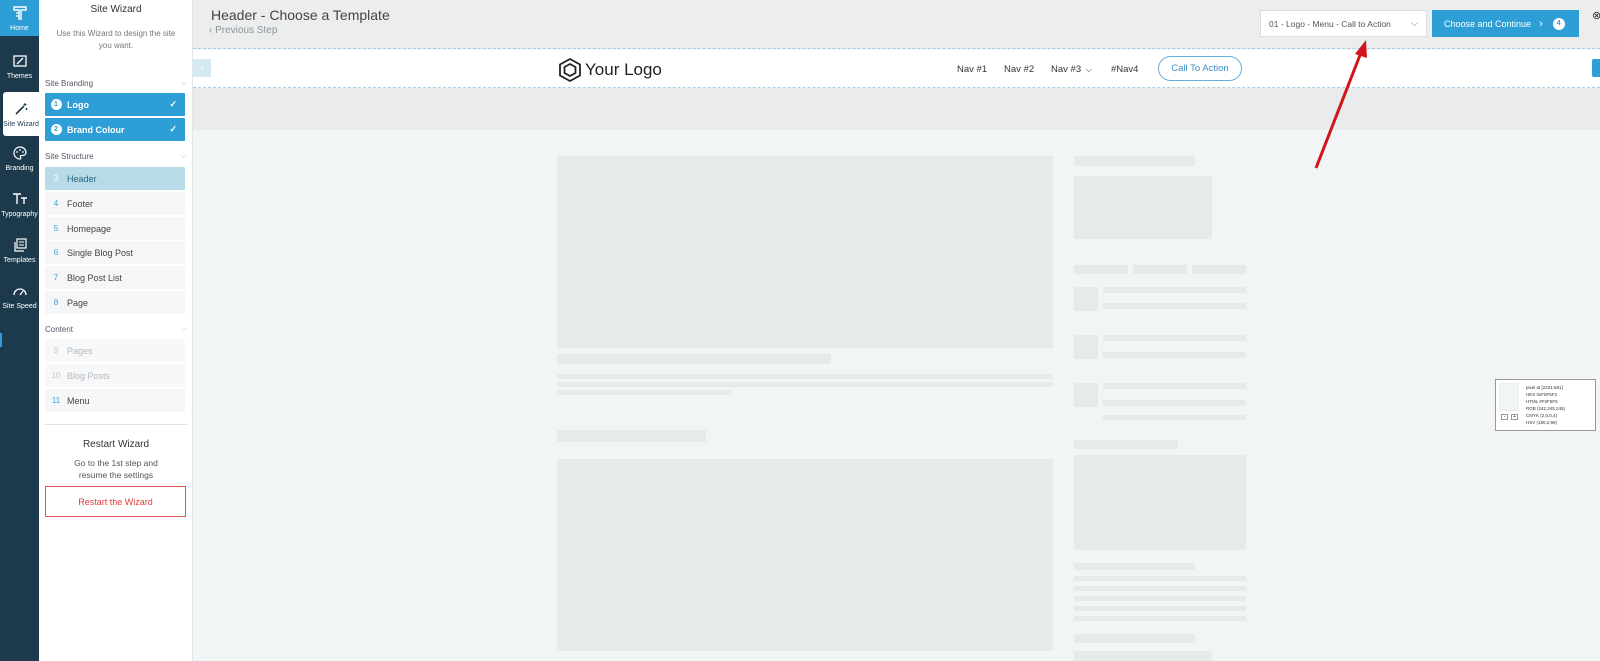 The image size is (1600, 661). Describe the element at coordinates (56, 375) in the screenshot. I see `step-number: 10` at that location.